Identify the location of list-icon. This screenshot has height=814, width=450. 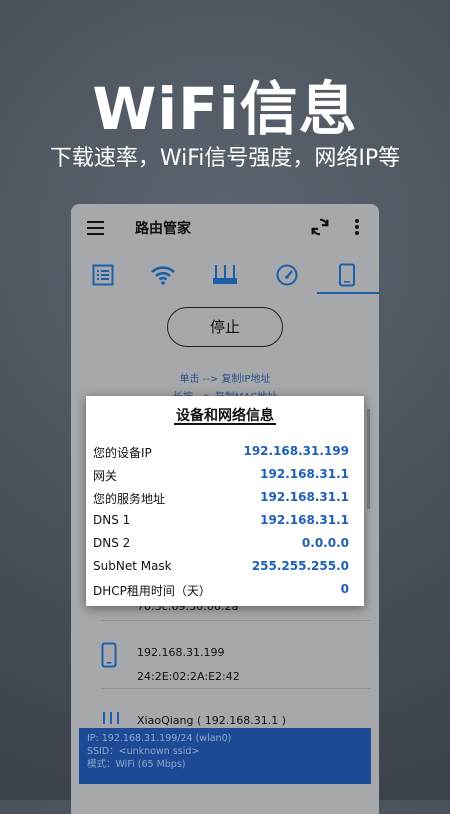
(102, 275).